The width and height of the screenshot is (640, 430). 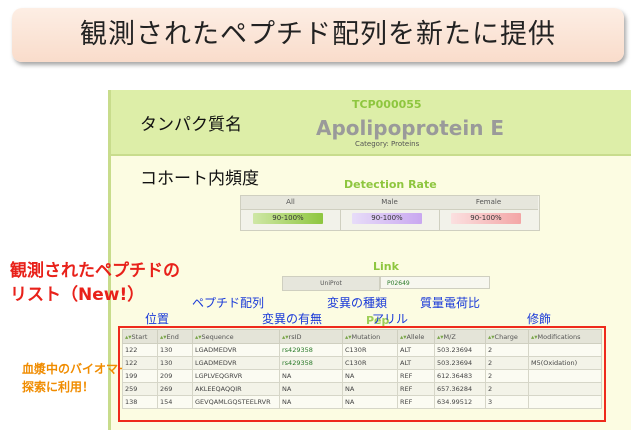 I want to click on column-header-rsid: ▴▾rsID, so click(x=311, y=336).